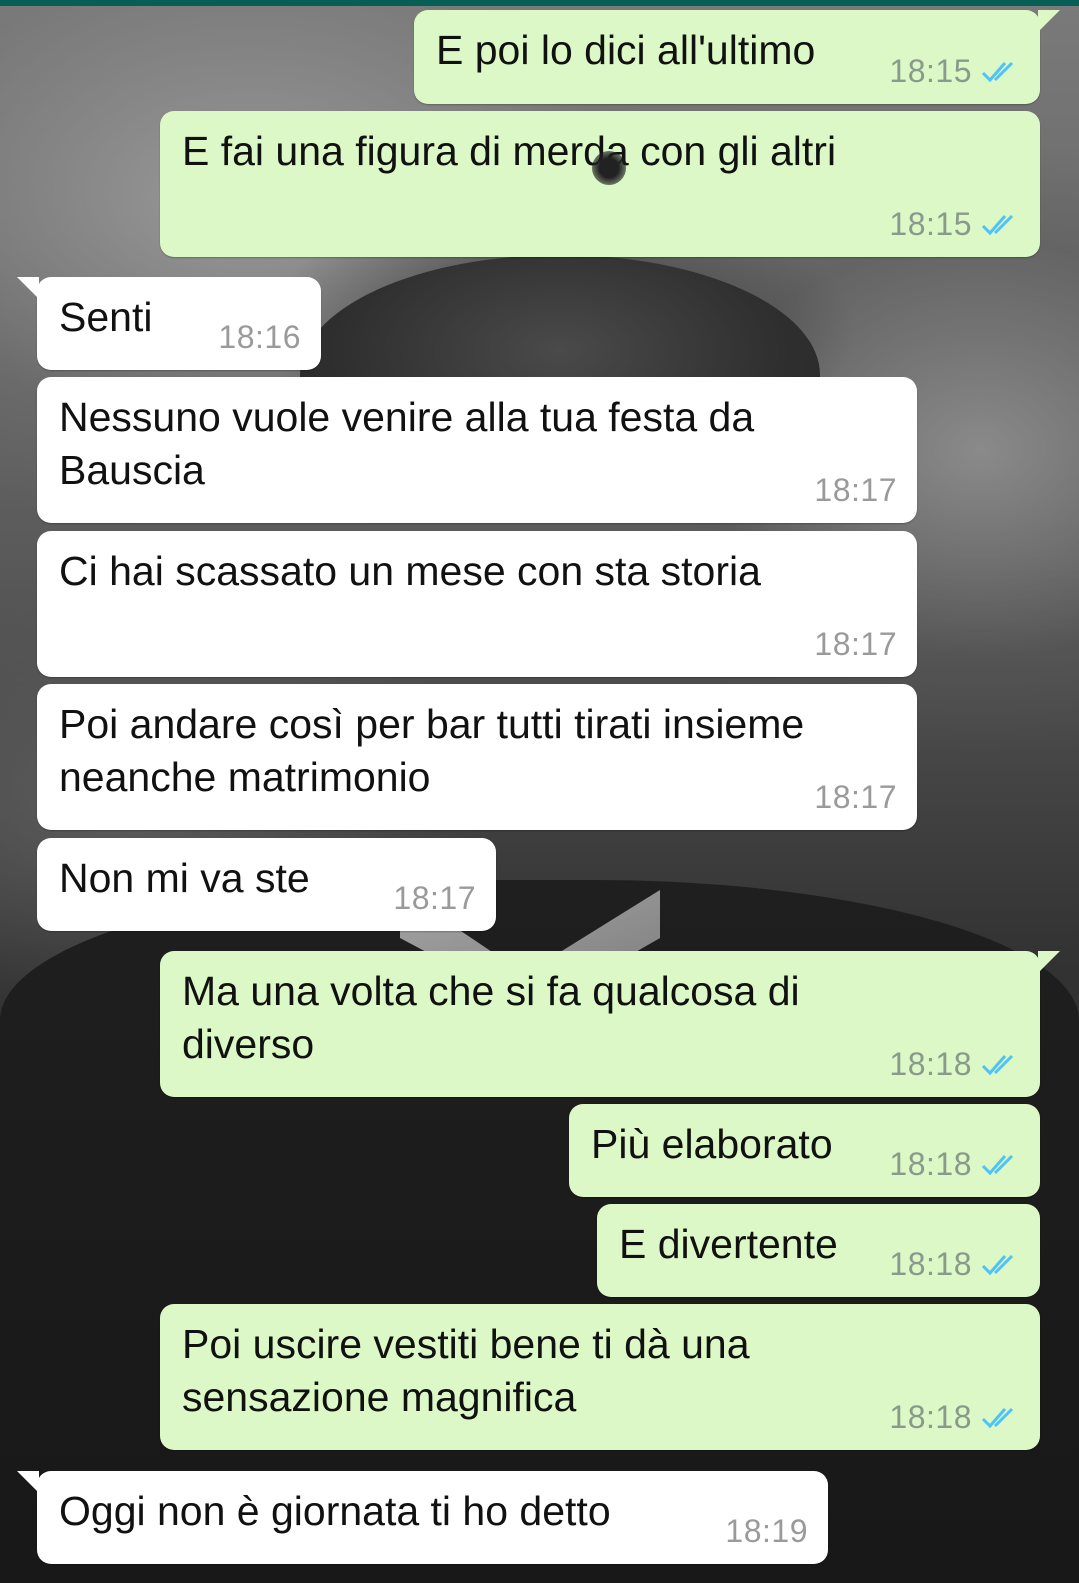 The width and height of the screenshot is (1079, 1583). I want to click on message-text-line: neanche matrimonio, so click(245, 777).